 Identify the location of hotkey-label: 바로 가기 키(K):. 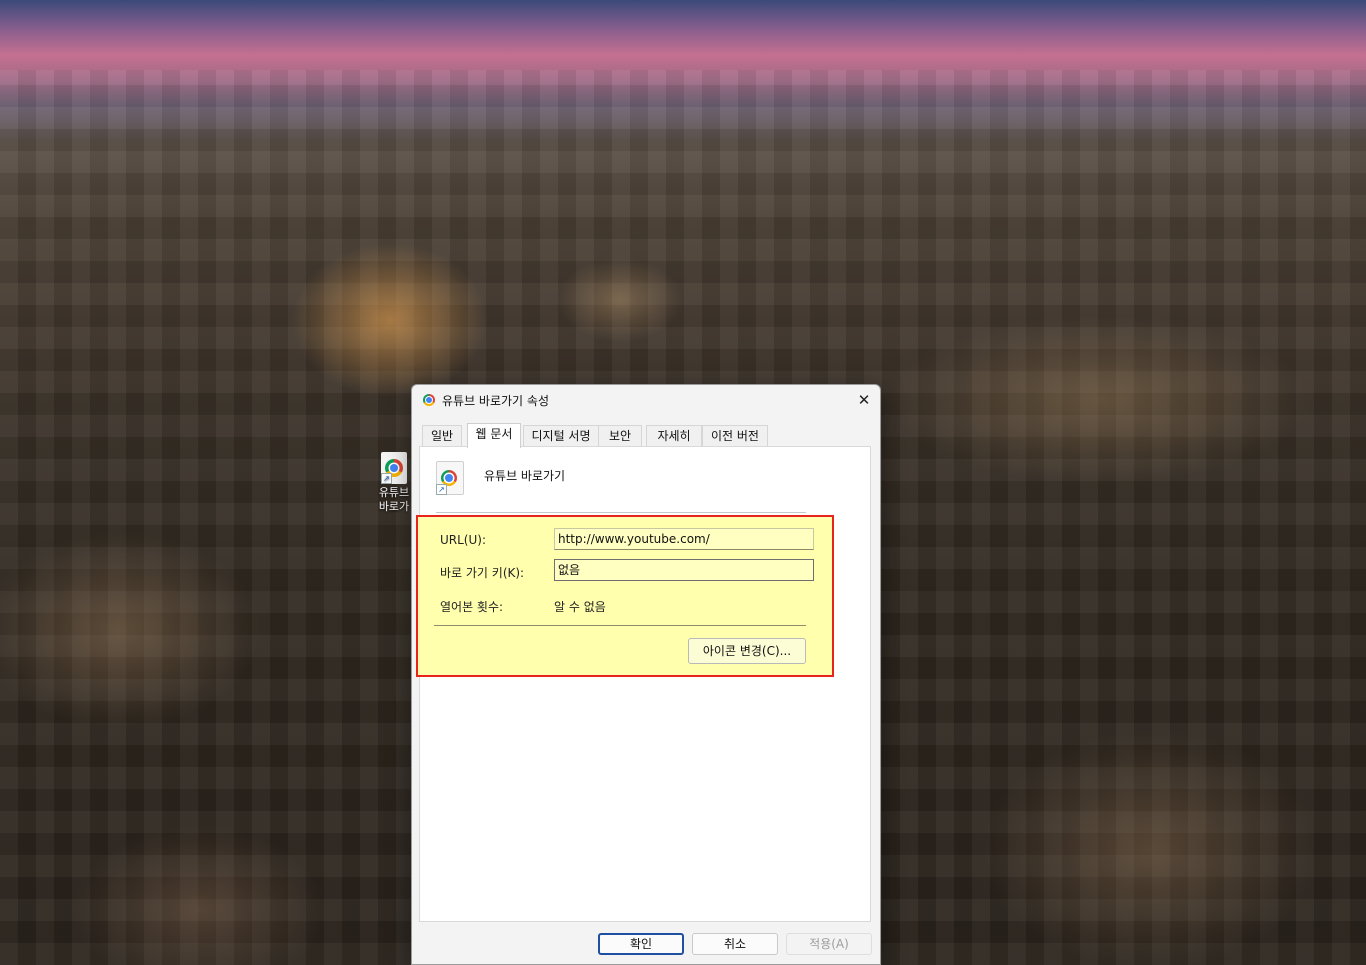
(482, 573).